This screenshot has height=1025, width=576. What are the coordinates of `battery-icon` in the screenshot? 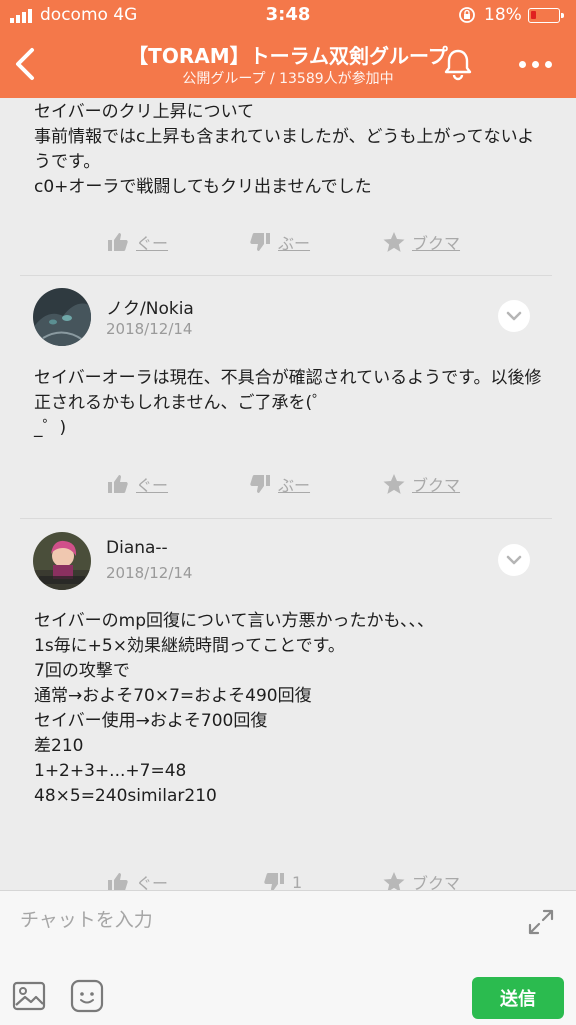 It's located at (546, 15).